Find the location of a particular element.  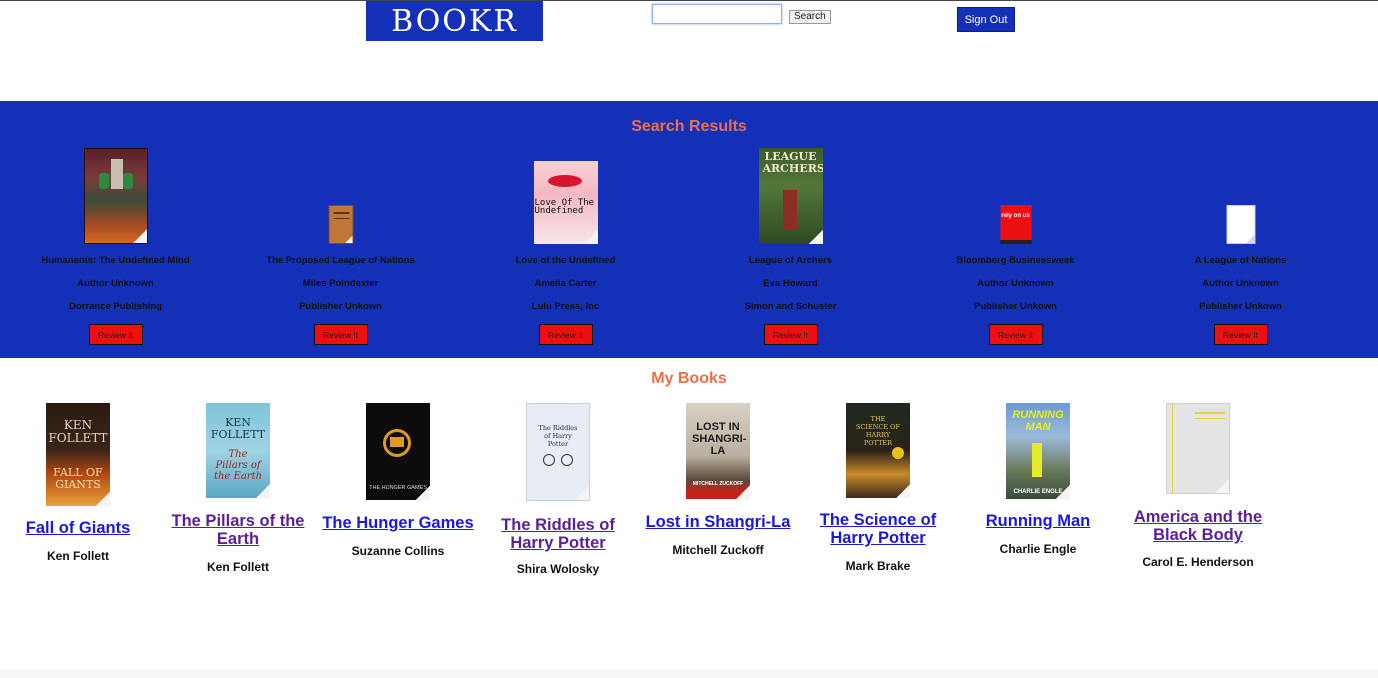

result-publisher: Dorrance Publishing is located at coordinates (115, 306).